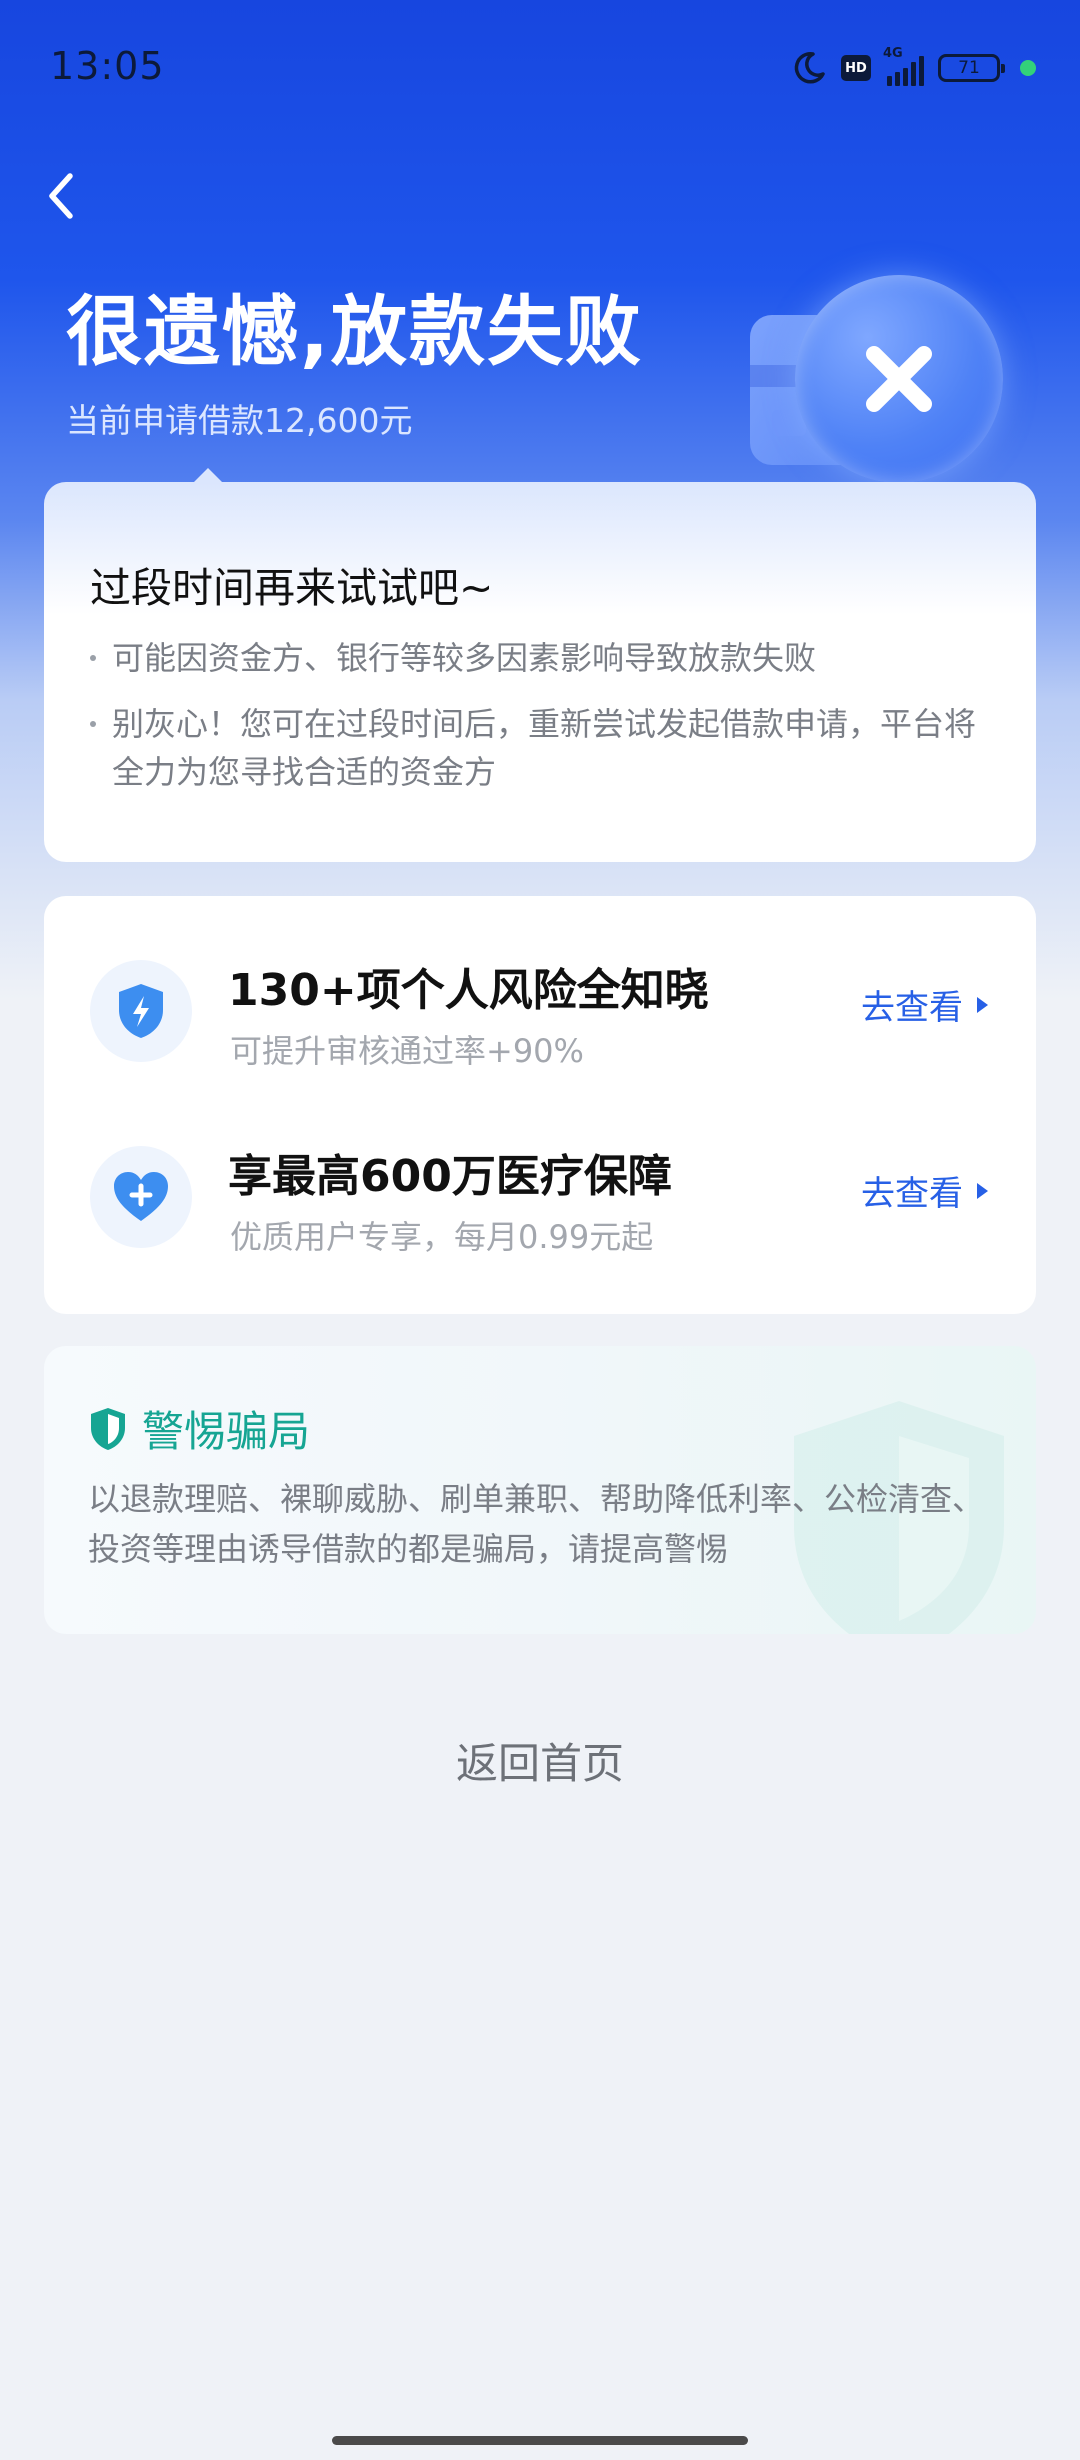 This screenshot has height=2460, width=1080. I want to click on service-subtitle: 可提升审核通过率+90%, so click(407, 1051).